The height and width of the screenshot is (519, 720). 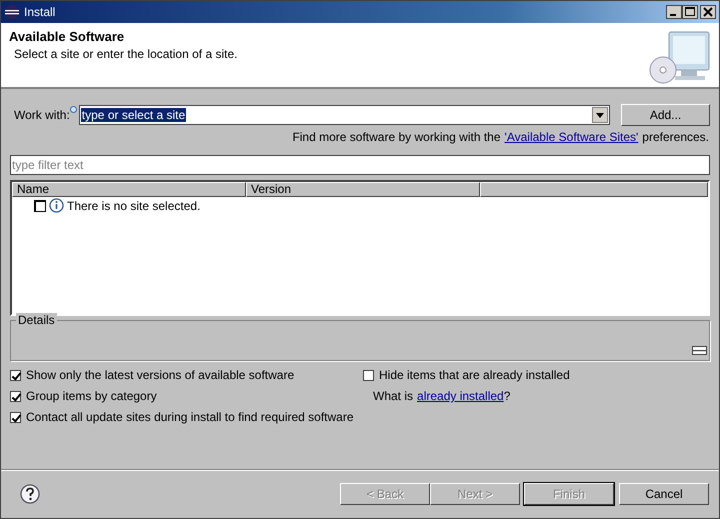 What do you see at coordinates (675, 137) in the screenshot?
I see `preferences-text: preferences.` at bounding box center [675, 137].